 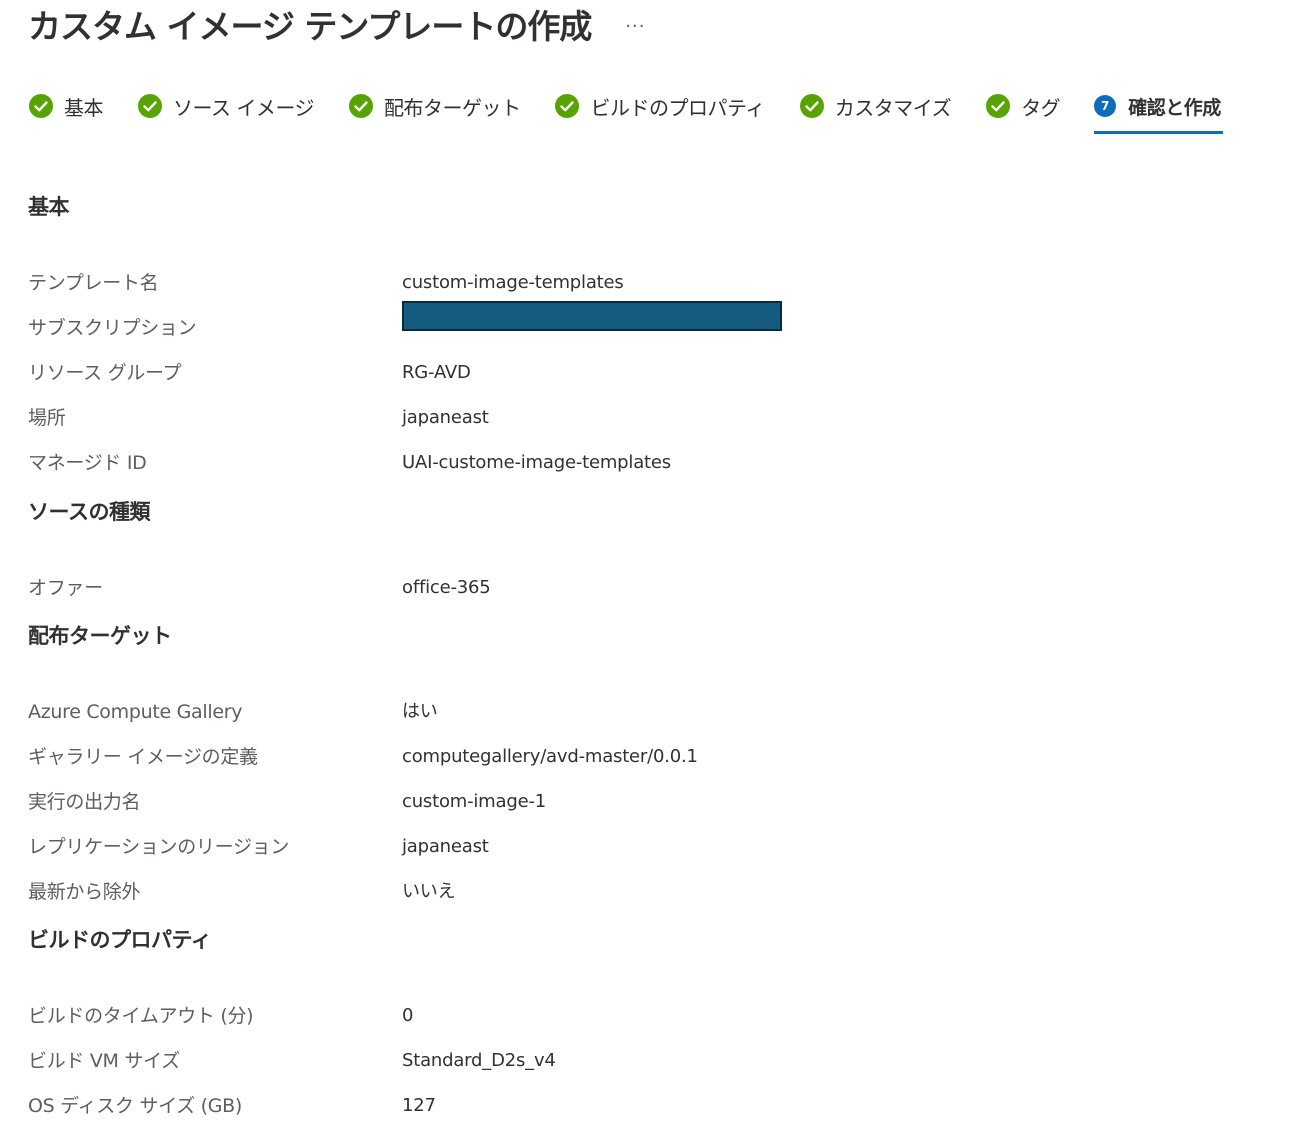 I want to click on row-label: Azure Compute Gallery, so click(x=135, y=712).